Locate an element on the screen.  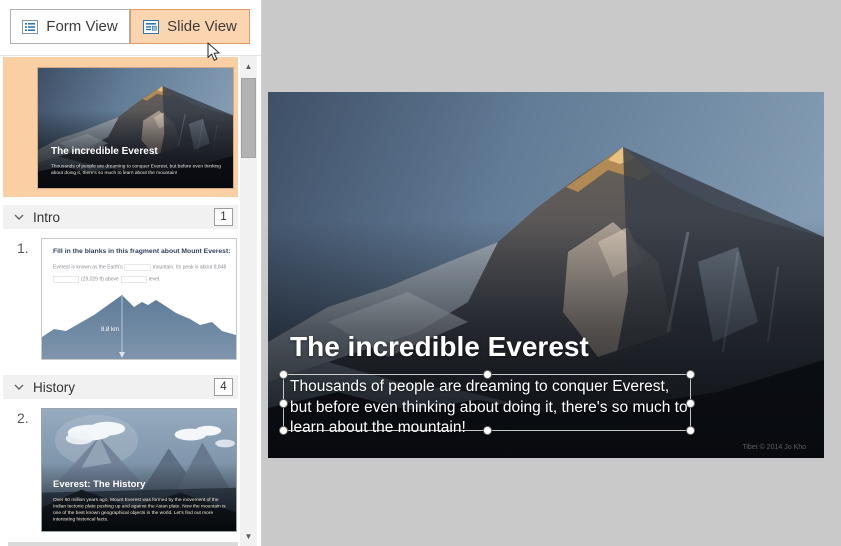
blank-text: Everest is known as the Earth's is located at coordinates (88, 267).